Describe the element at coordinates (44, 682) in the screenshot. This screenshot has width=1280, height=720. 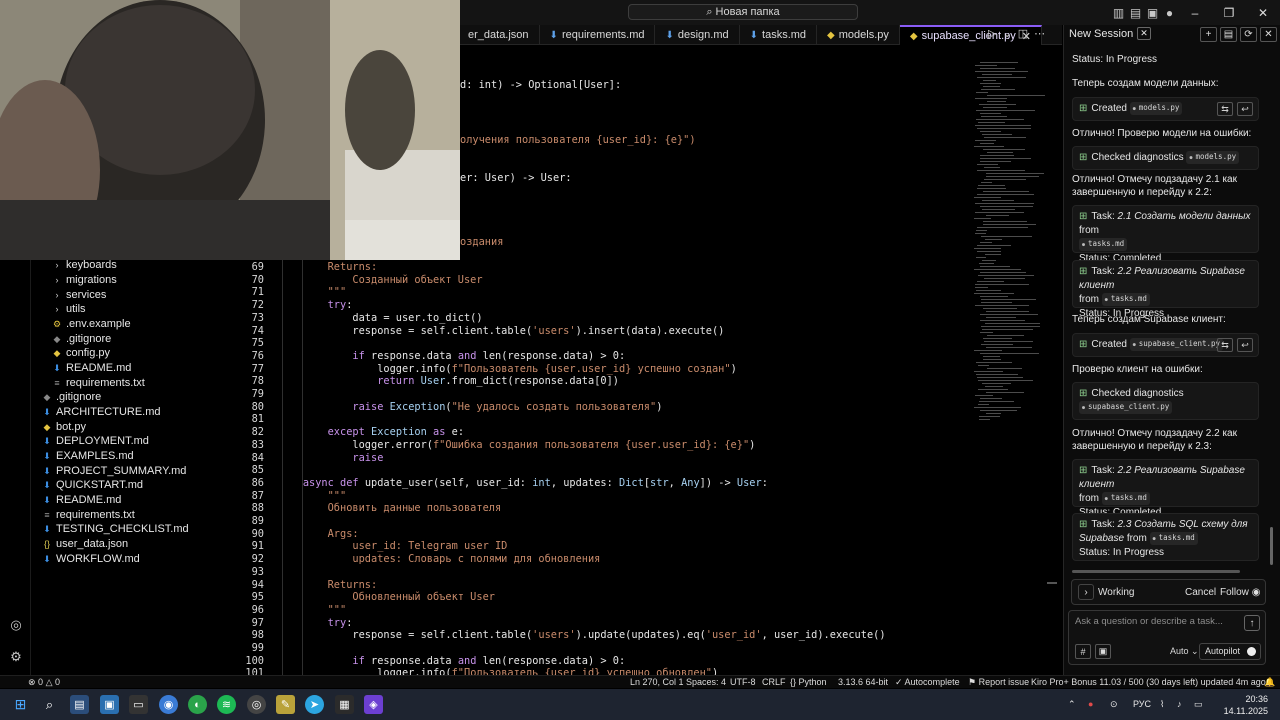
I see `problems-indicator: ⊗ 0 △ 0` at that location.